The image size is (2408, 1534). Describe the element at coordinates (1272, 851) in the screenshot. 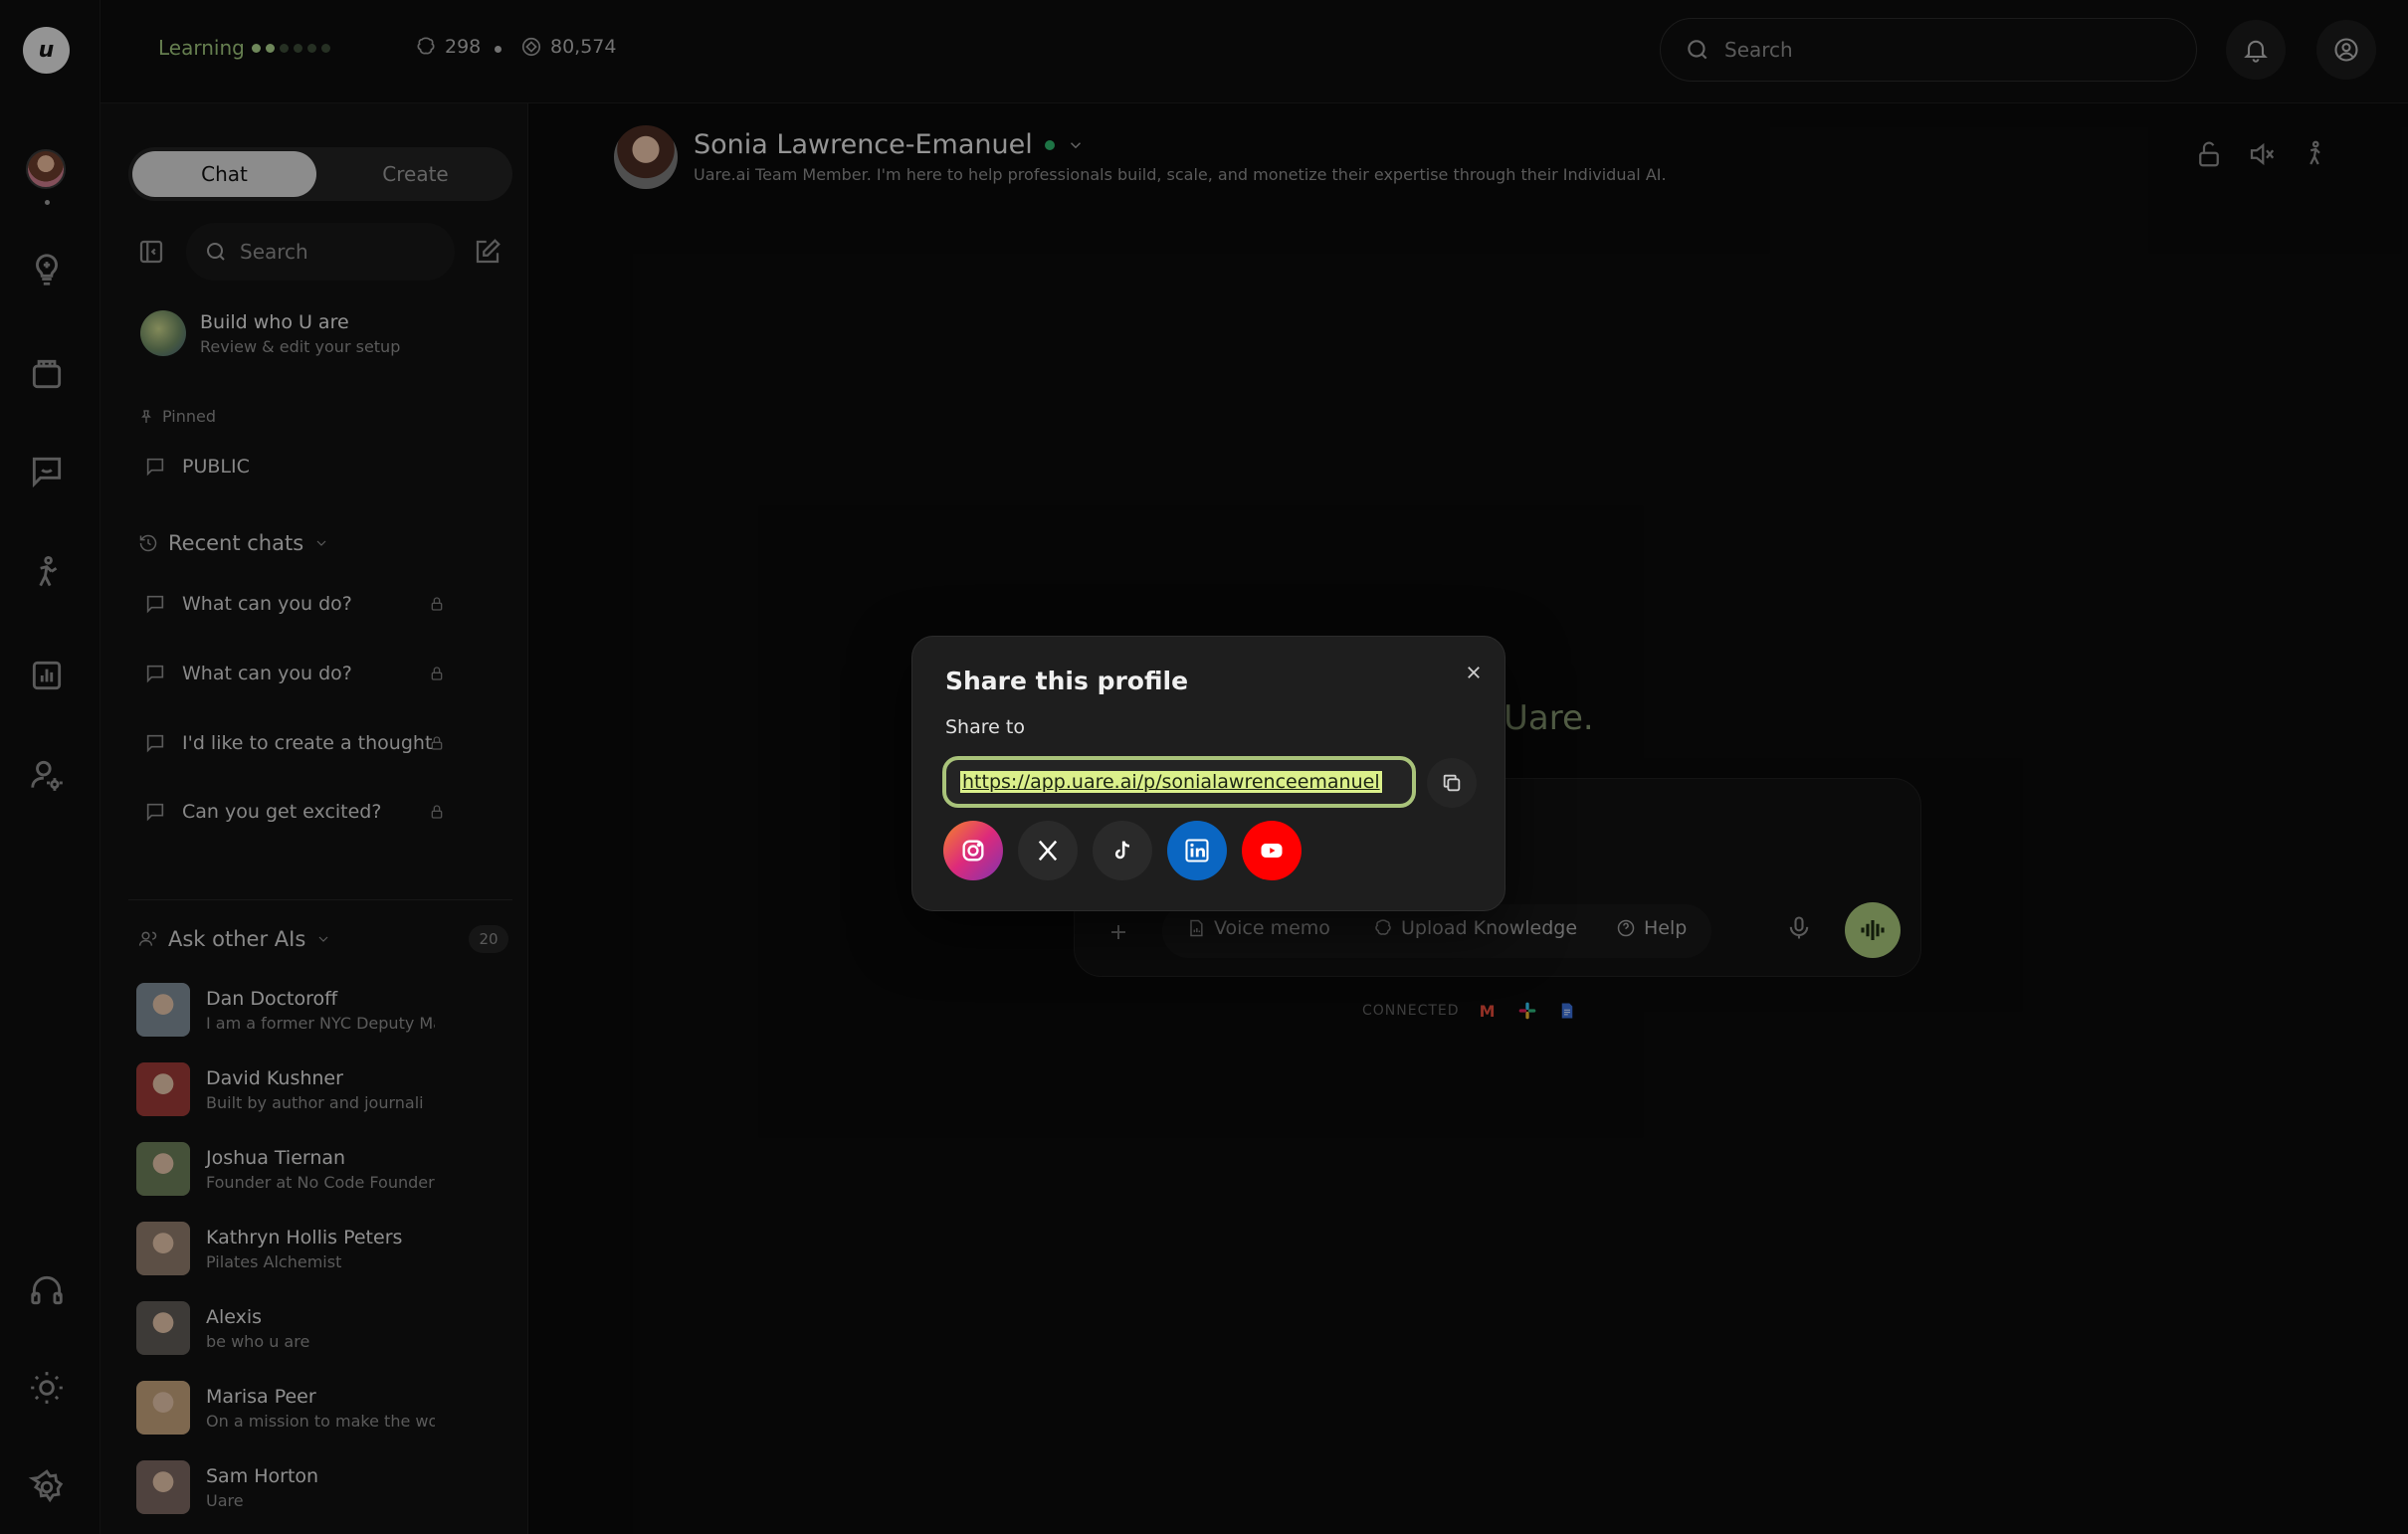

I see `share-youtube-button` at that location.